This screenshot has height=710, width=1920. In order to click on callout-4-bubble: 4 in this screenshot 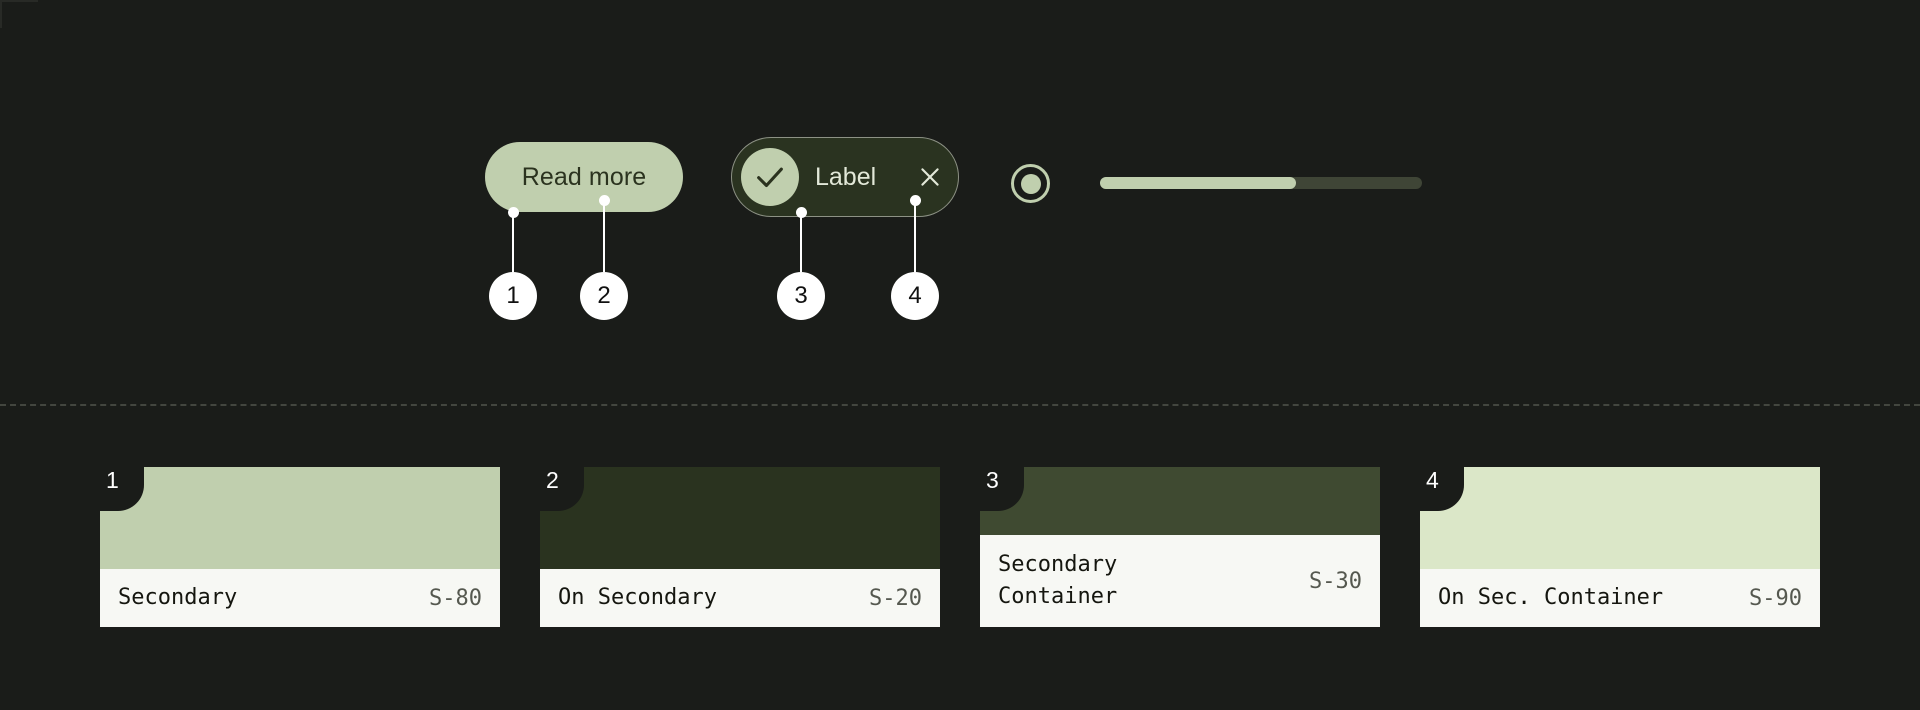, I will do `click(915, 296)`.